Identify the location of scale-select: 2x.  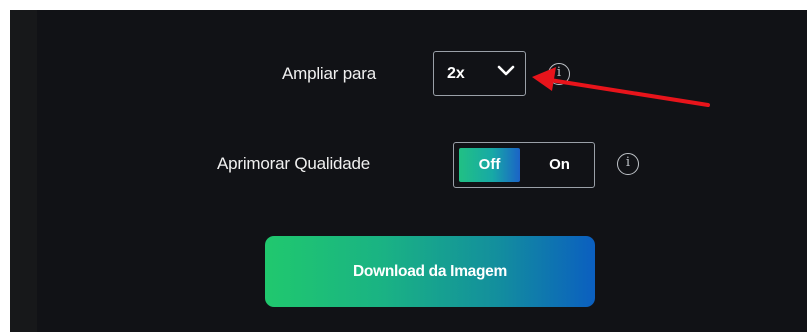
(479, 73).